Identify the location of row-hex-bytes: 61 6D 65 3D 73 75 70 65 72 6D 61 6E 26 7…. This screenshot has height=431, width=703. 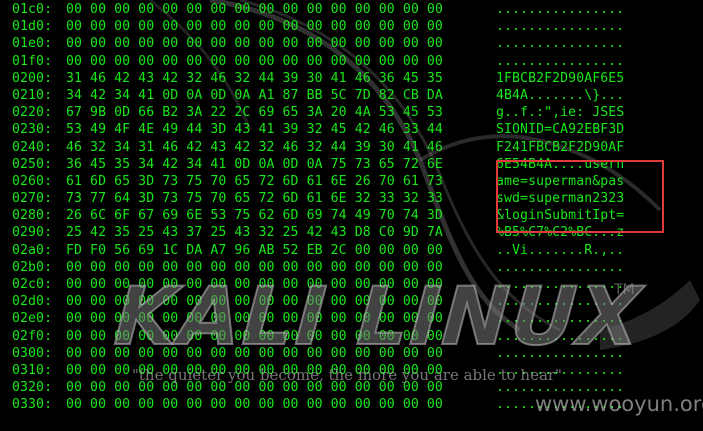
(254, 181).